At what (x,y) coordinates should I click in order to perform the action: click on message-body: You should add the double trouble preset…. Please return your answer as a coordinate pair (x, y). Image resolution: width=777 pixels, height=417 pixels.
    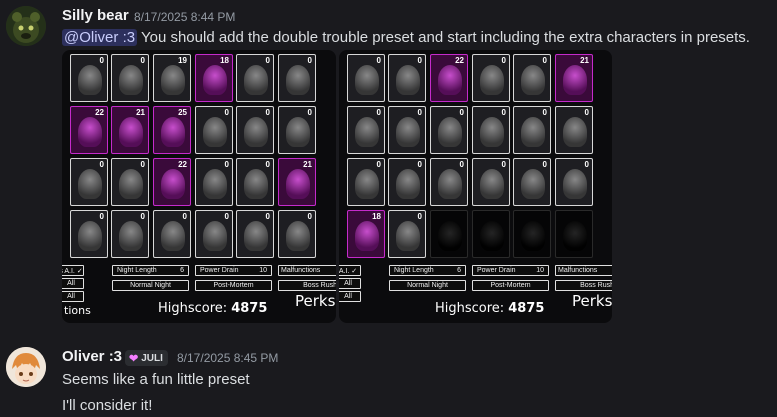
    Looking at the image, I should click on (443, 37).